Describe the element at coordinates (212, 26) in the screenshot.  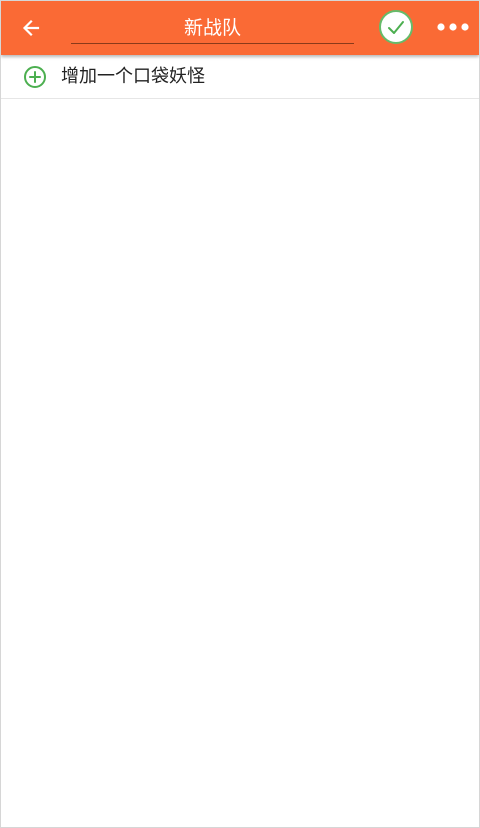
I see `team-name-input` at that location.